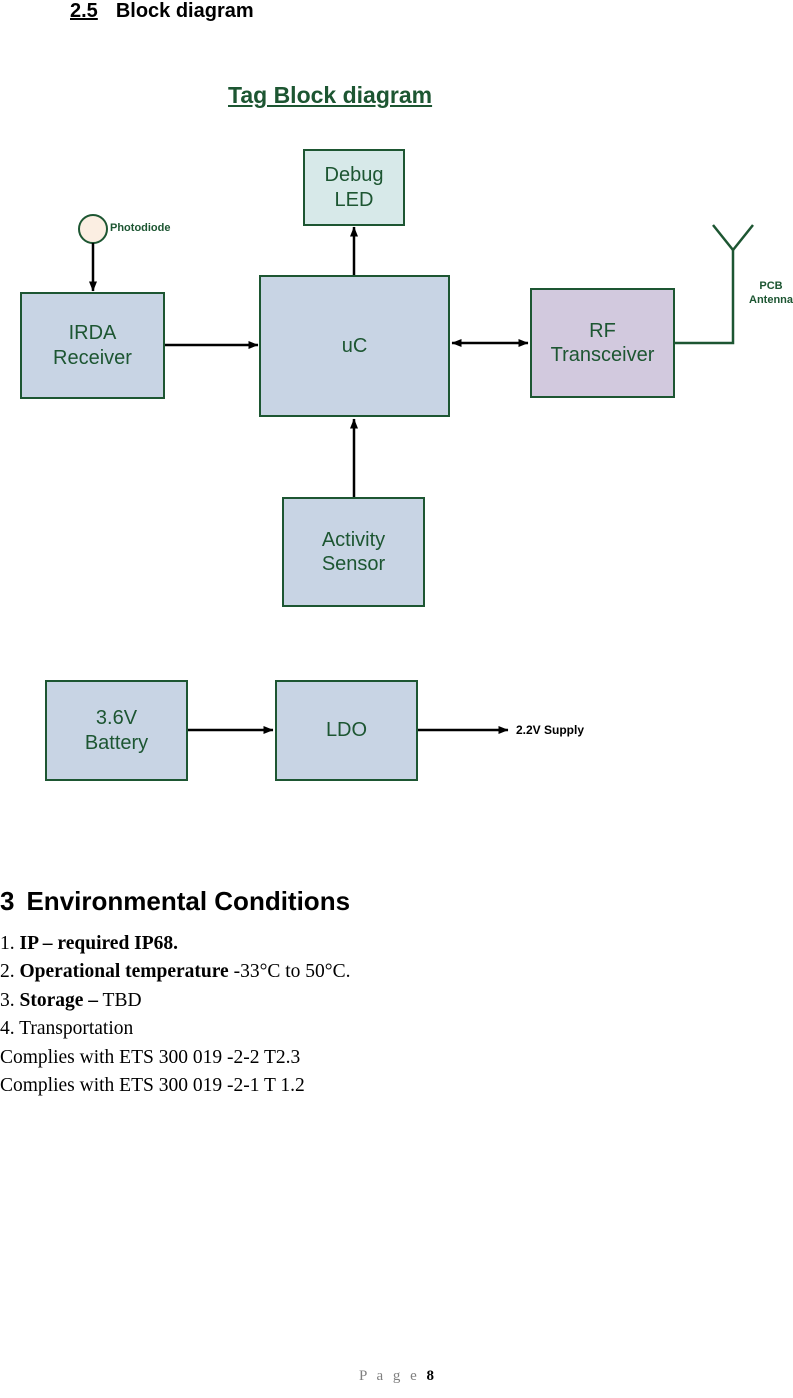 This screenshot has height=1398, width=793. I want to click on block-uc: uC, so click(354, 346).